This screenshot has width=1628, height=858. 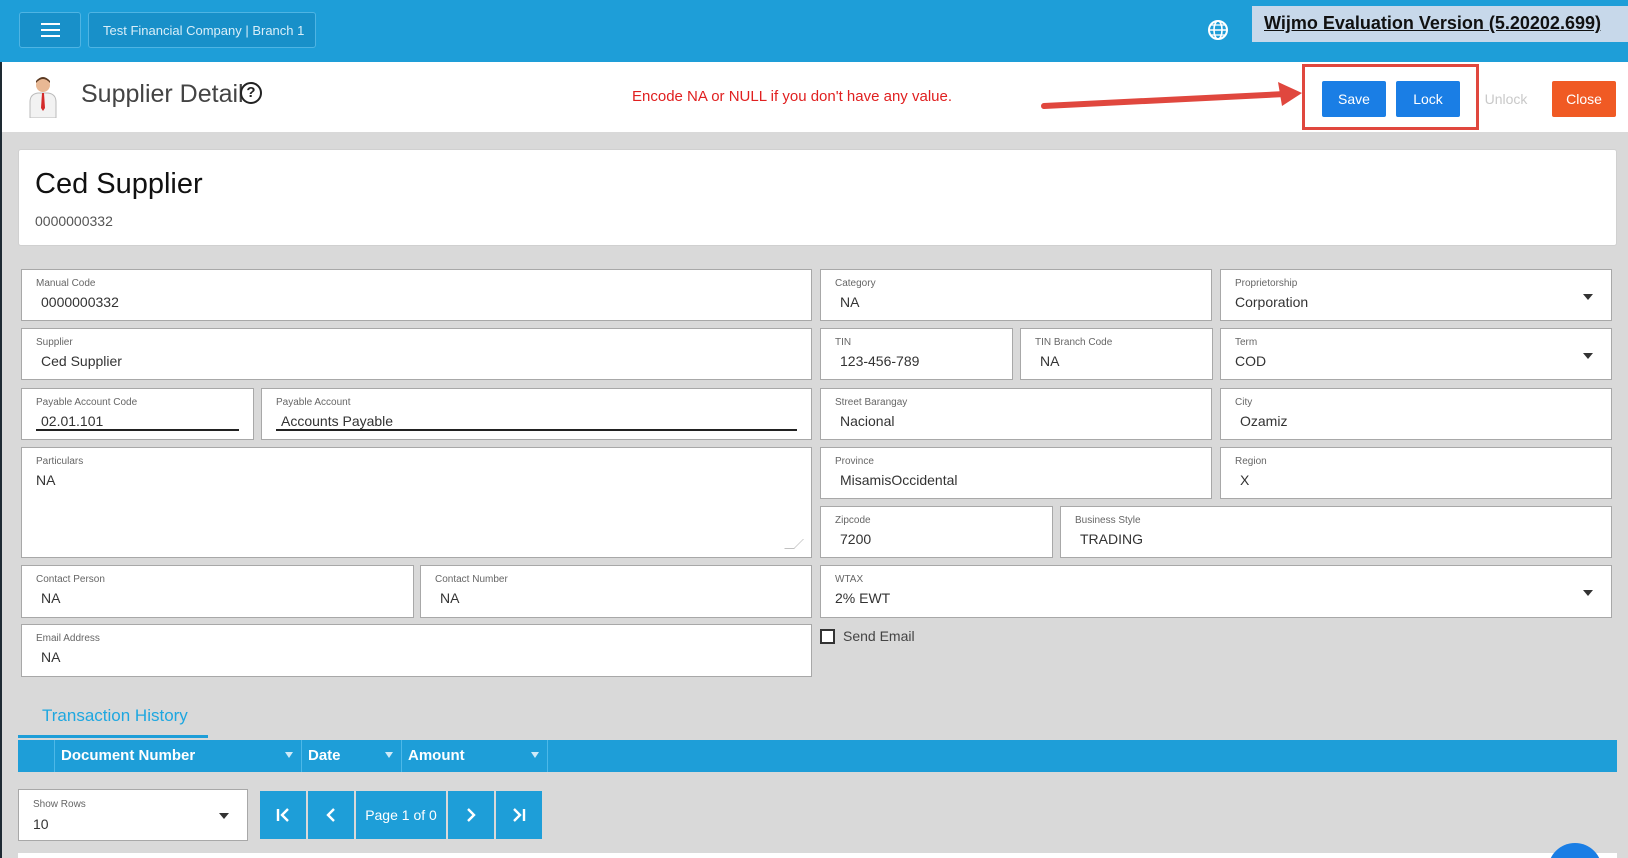 What do you see at coordinates (1440, 24) in the screenshot?
I see `wijmo-evaluation-banner: Wijmo Evaluation Version (5.20202.699)` at bounding box center [1440, 24].